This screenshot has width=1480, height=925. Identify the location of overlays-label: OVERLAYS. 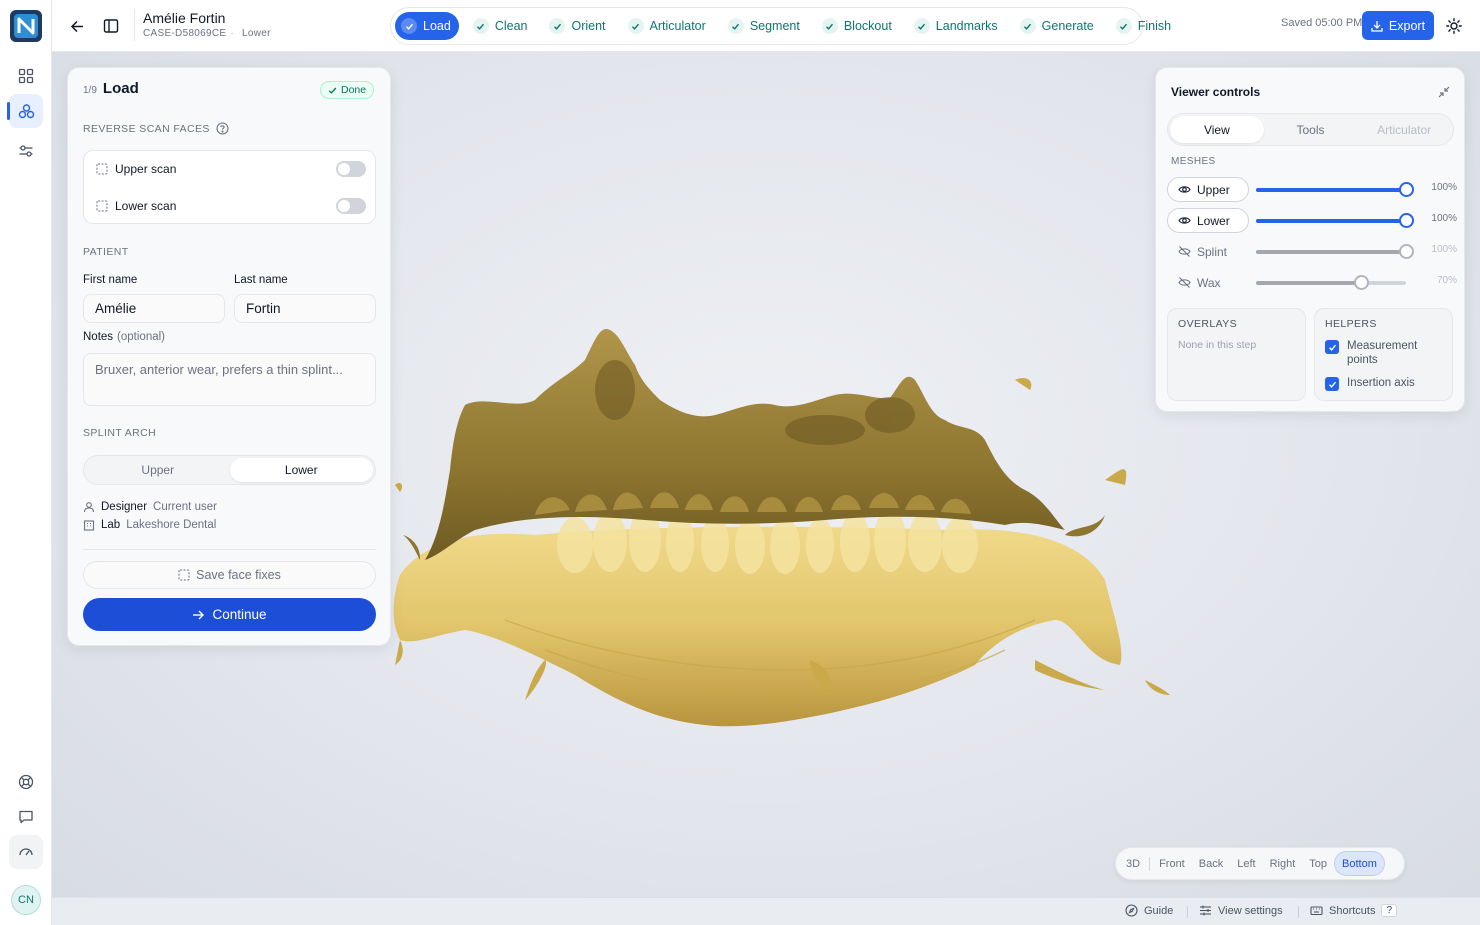
(1208, 324).